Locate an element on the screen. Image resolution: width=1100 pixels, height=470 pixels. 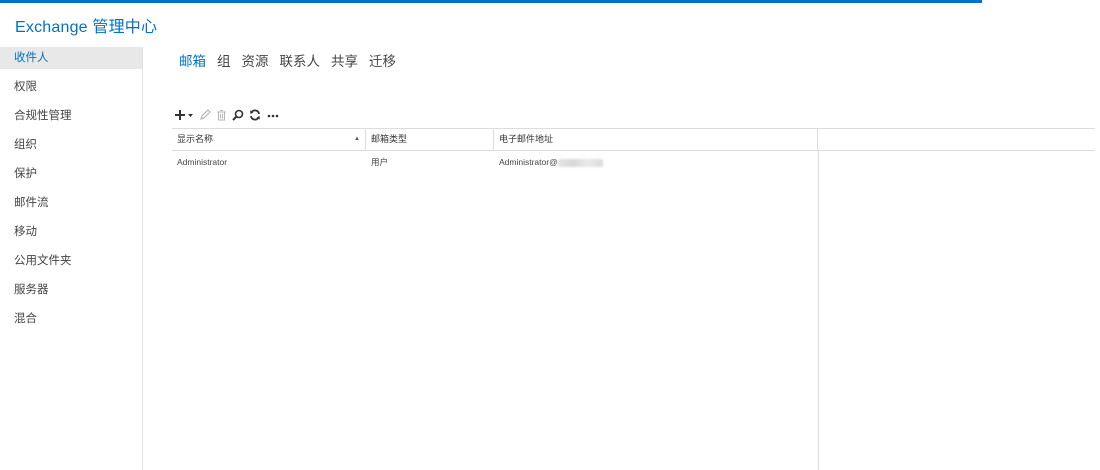
table-header: 显示名称 ▲ 邮箱类型 电子邮件地址 is located at coordinates (633, 140).